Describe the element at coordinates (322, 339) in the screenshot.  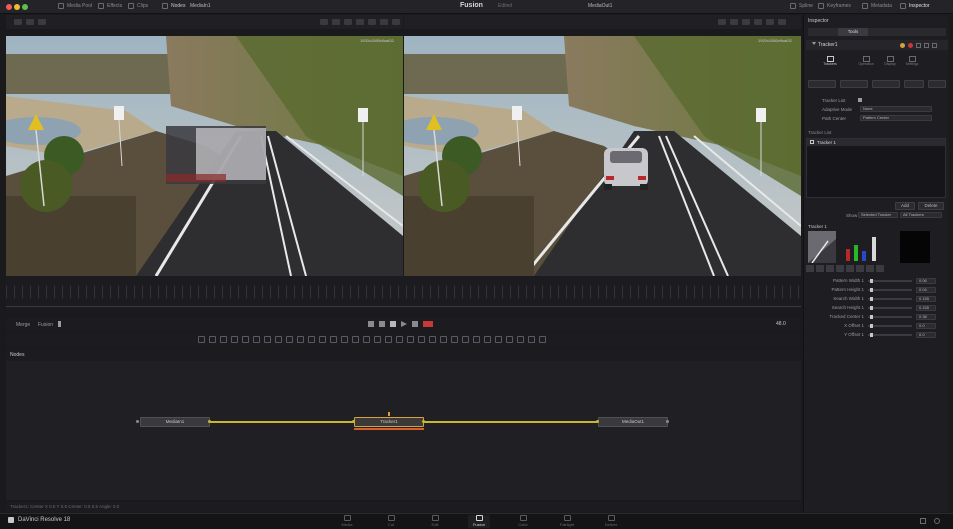
I see `blur-tool-icon` at that location.